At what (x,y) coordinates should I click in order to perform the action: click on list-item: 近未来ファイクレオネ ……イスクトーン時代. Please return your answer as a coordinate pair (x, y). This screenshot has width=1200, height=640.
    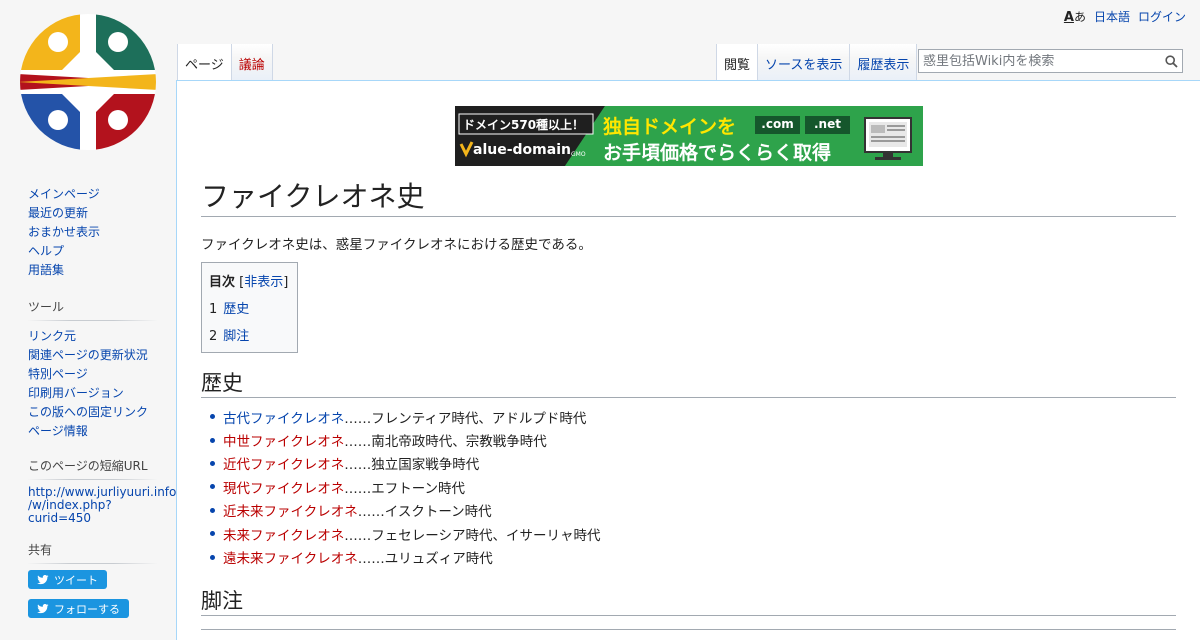
    Looking at the image, I should click on (400, 510).